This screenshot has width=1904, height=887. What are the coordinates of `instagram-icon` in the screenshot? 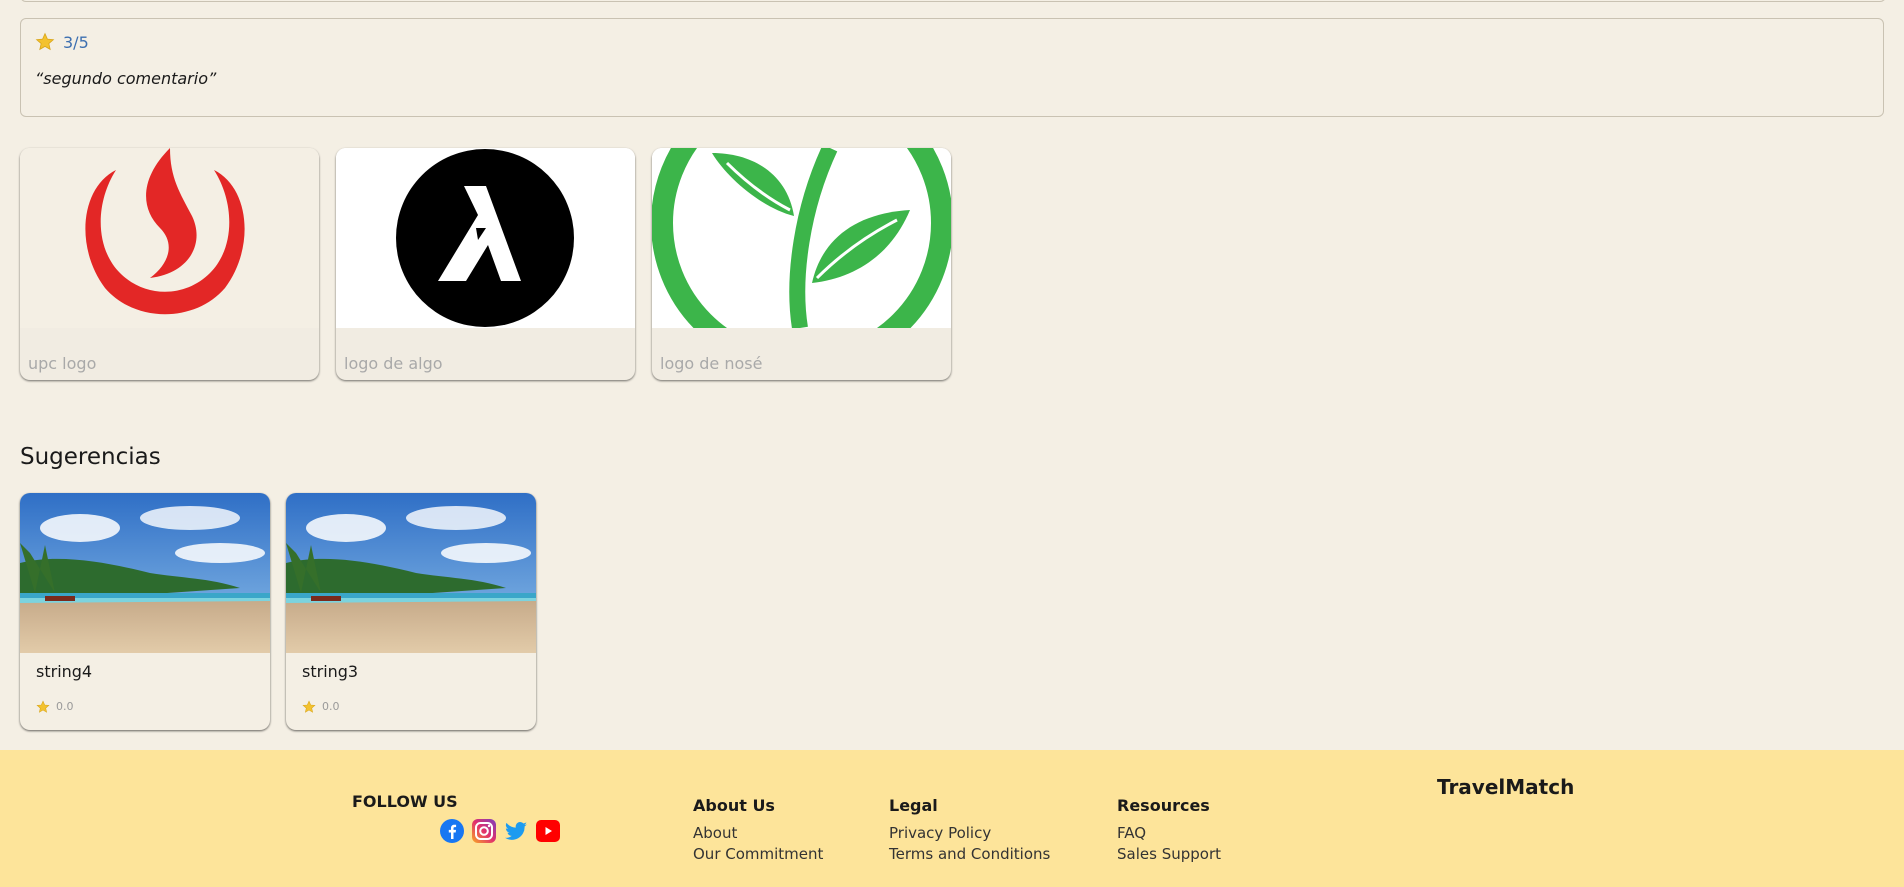 It's located at (484, 831).